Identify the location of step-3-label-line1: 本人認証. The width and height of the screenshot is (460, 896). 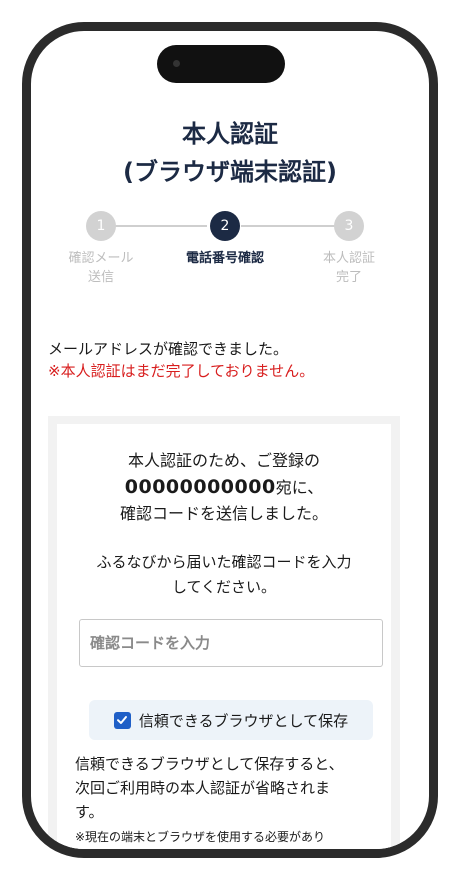
(348, 258).